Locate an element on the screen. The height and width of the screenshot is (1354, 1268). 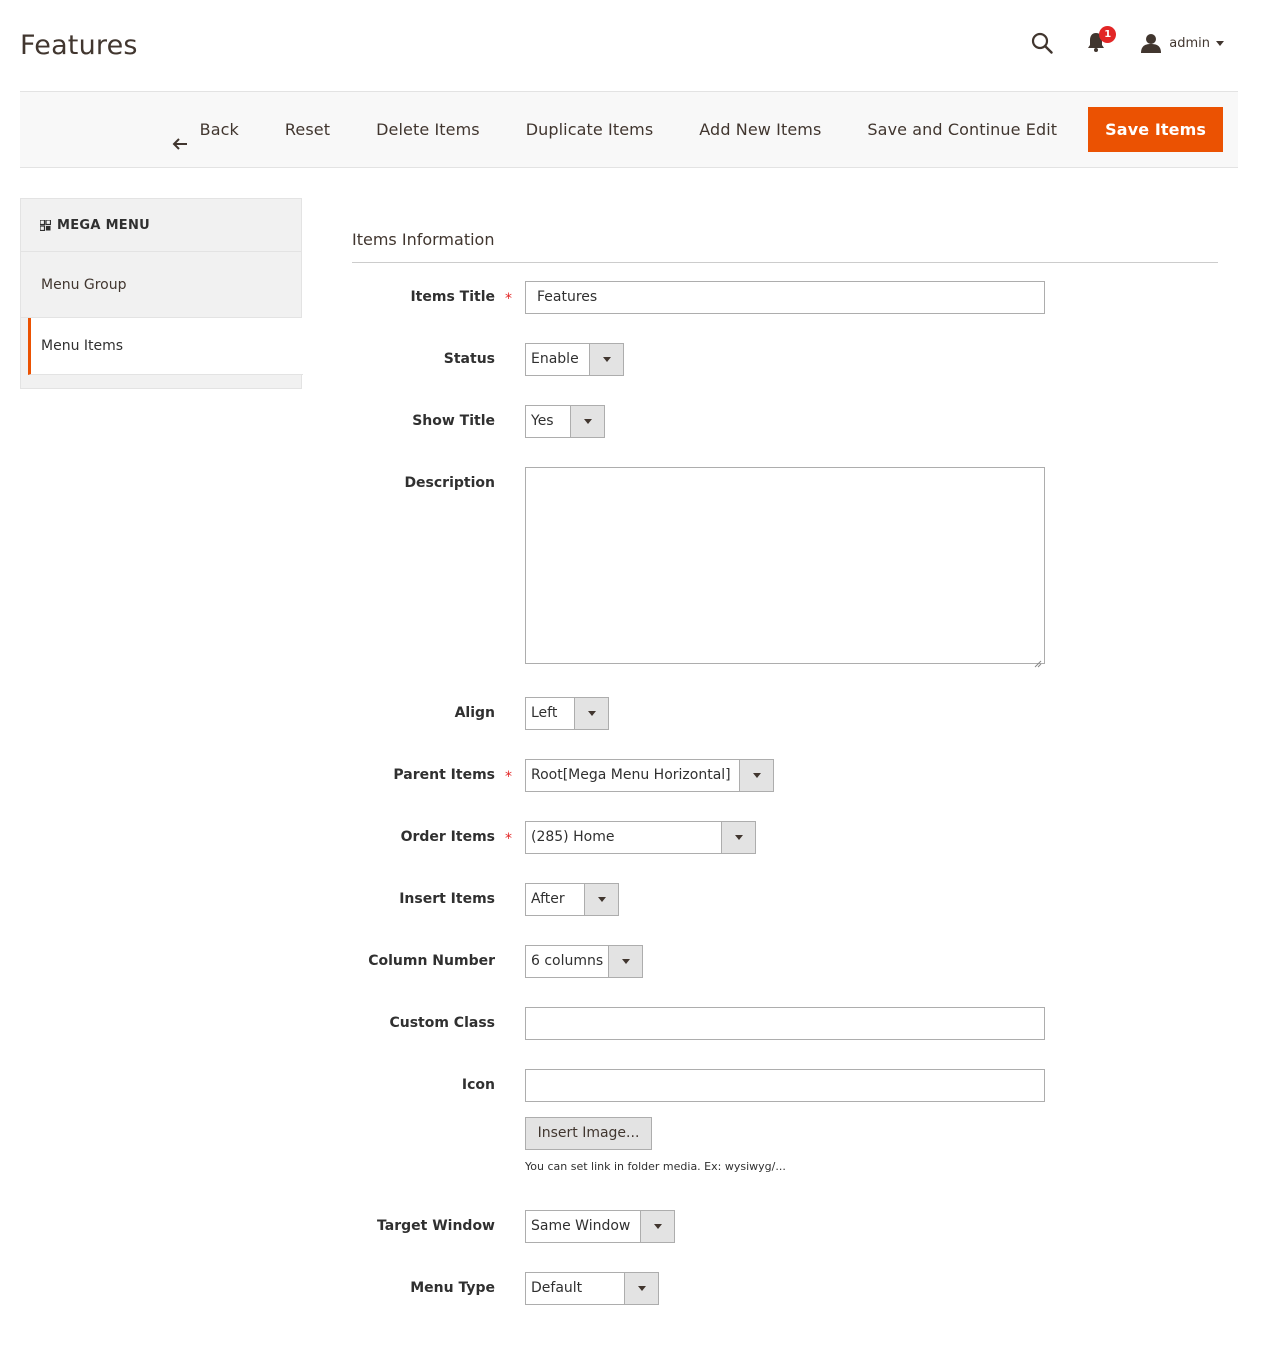
search-icon is located at coordinates (1042, 43).